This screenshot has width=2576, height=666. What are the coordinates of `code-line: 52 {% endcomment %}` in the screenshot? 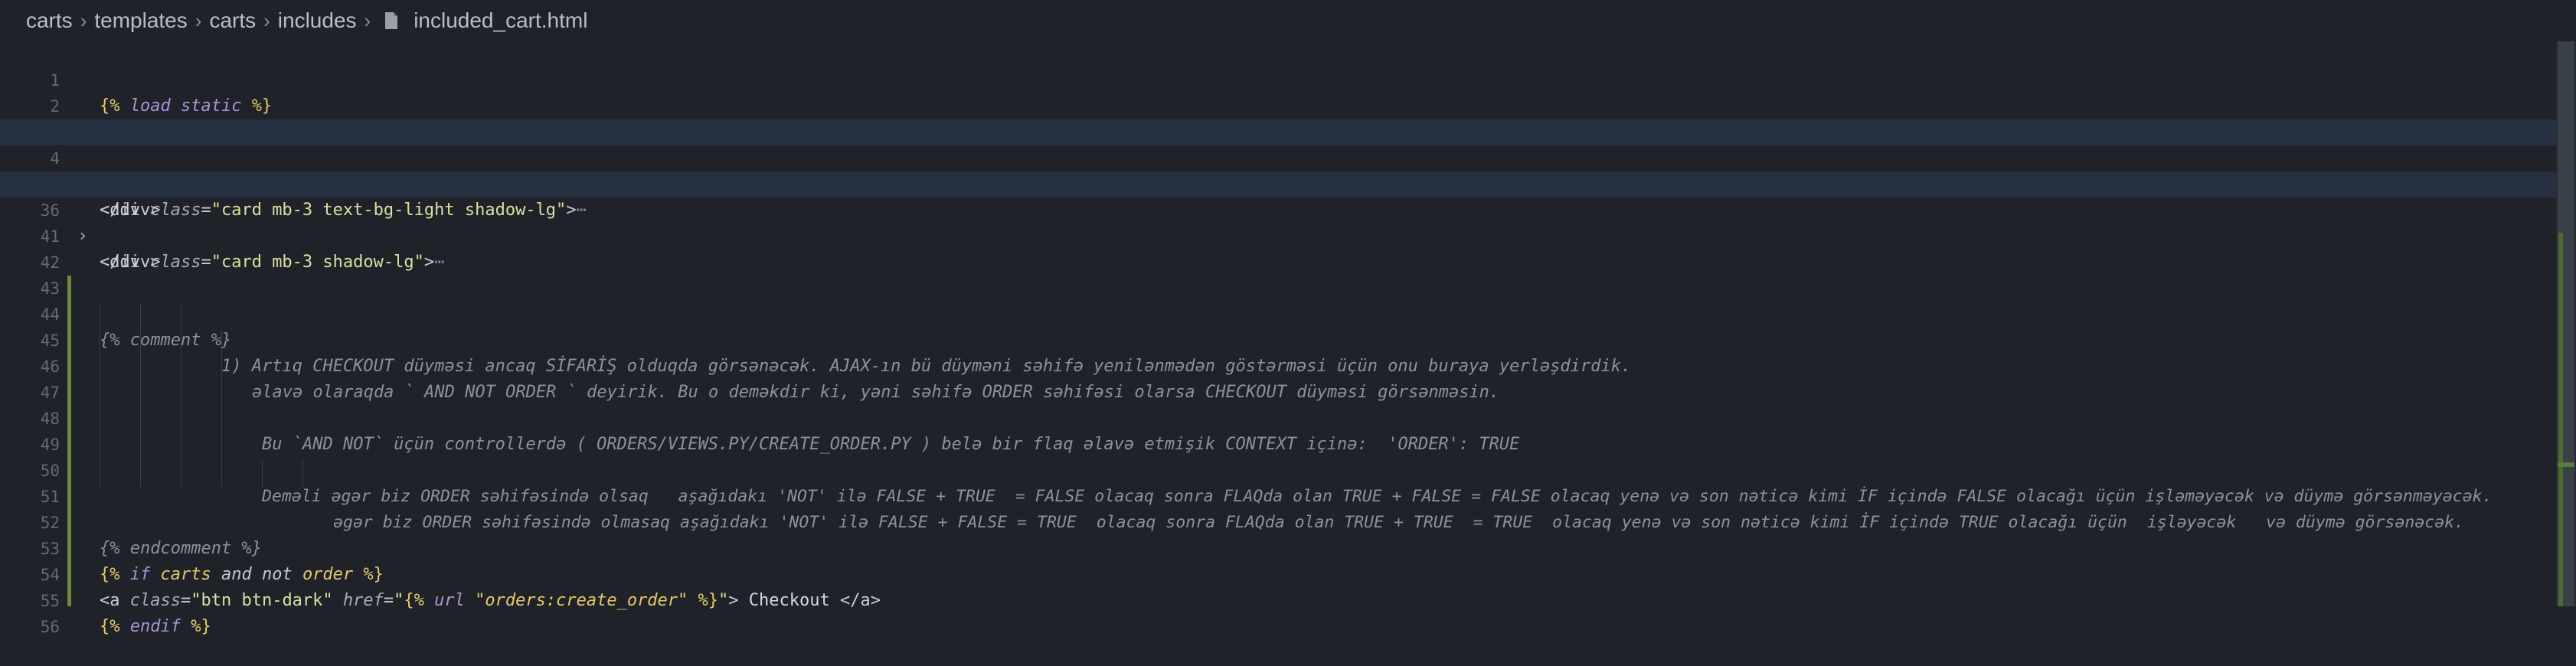 It's located at (1279, 521).